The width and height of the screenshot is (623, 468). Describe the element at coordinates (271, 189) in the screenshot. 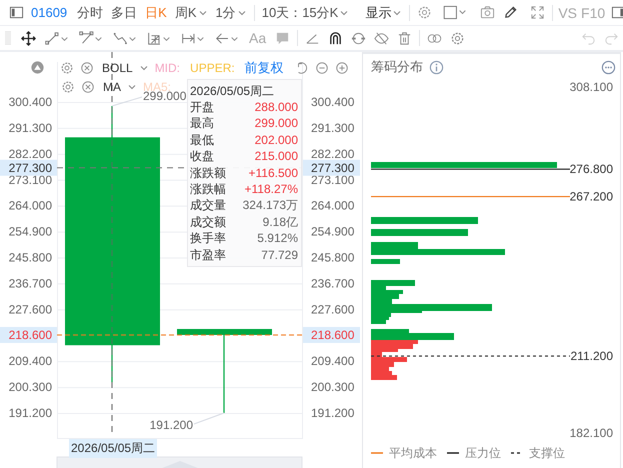

I see `tooltip-value: +118.27%` at that location.